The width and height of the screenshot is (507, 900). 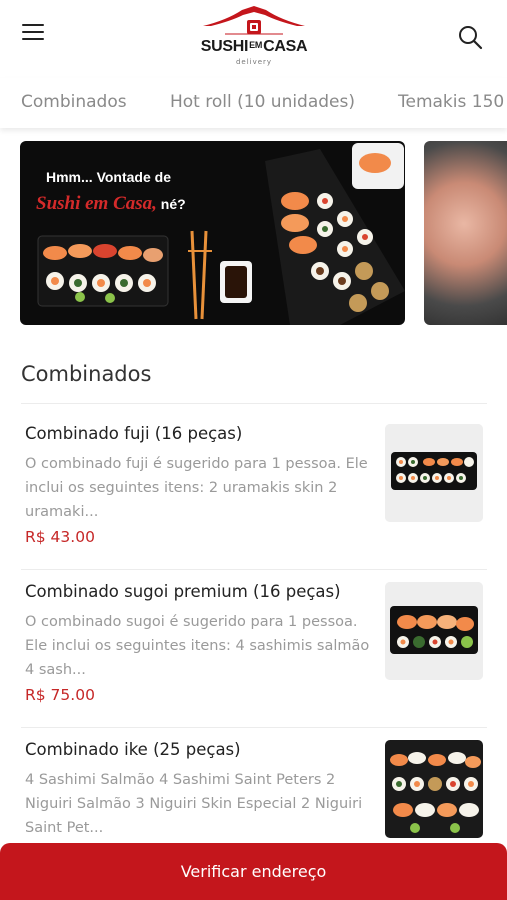 What do you see at coordinates (183, 591) in the screenshot?
I see `item-name: Combinado sugoi premium (16 peças)` at bounding box center [183, 591].